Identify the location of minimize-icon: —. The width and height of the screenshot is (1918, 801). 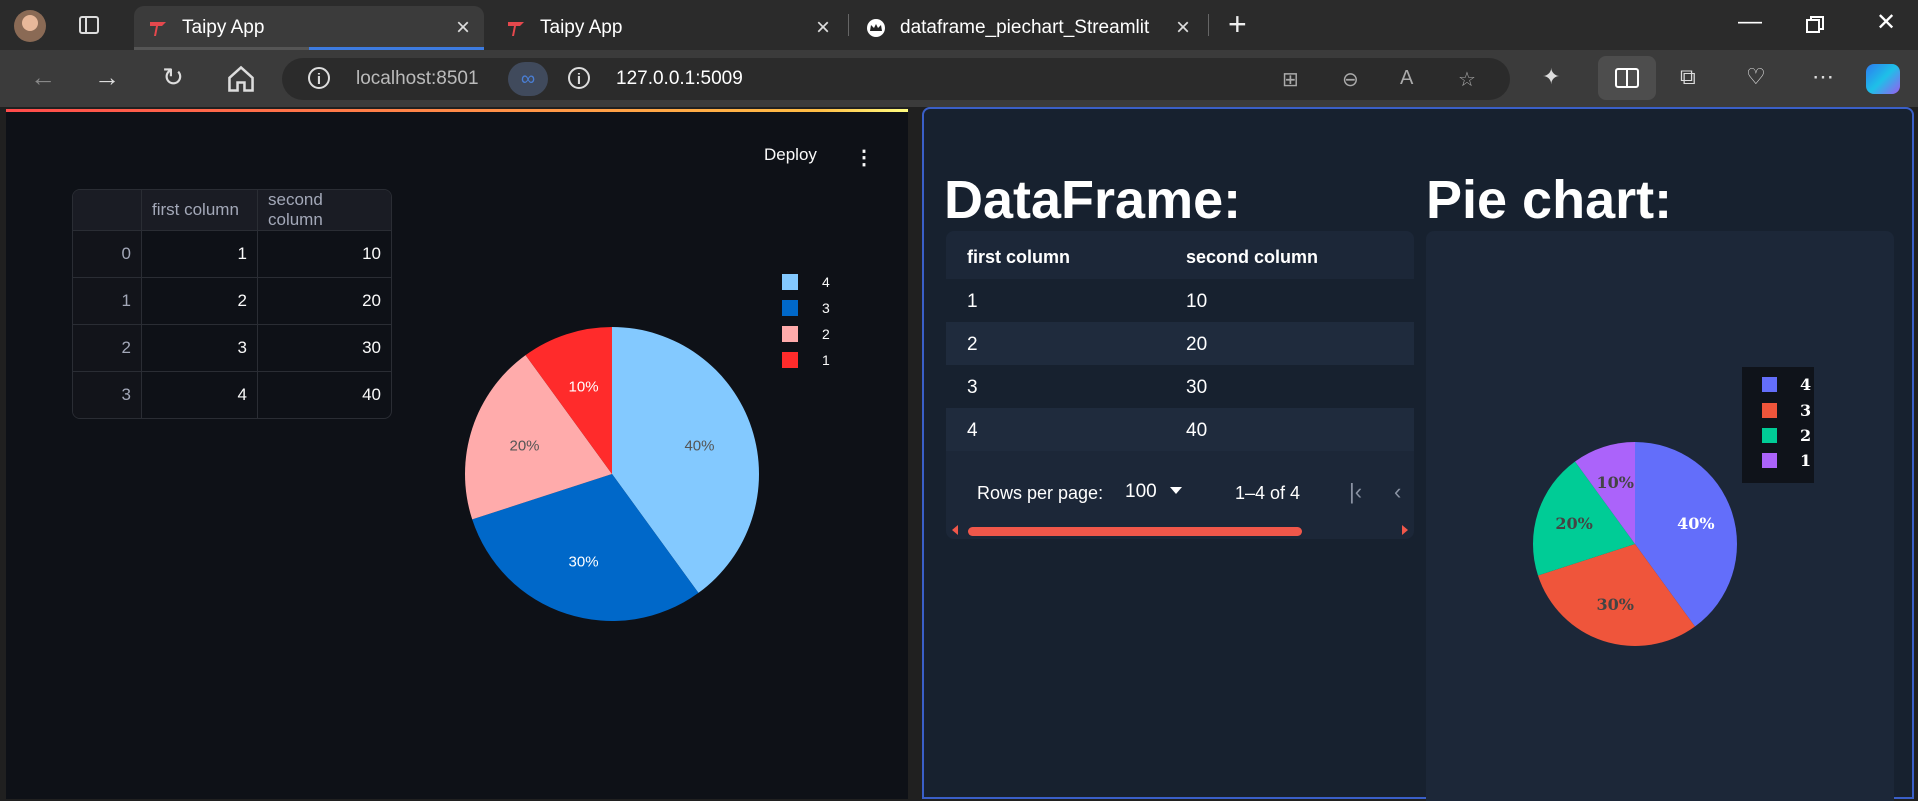
(1750, 22).